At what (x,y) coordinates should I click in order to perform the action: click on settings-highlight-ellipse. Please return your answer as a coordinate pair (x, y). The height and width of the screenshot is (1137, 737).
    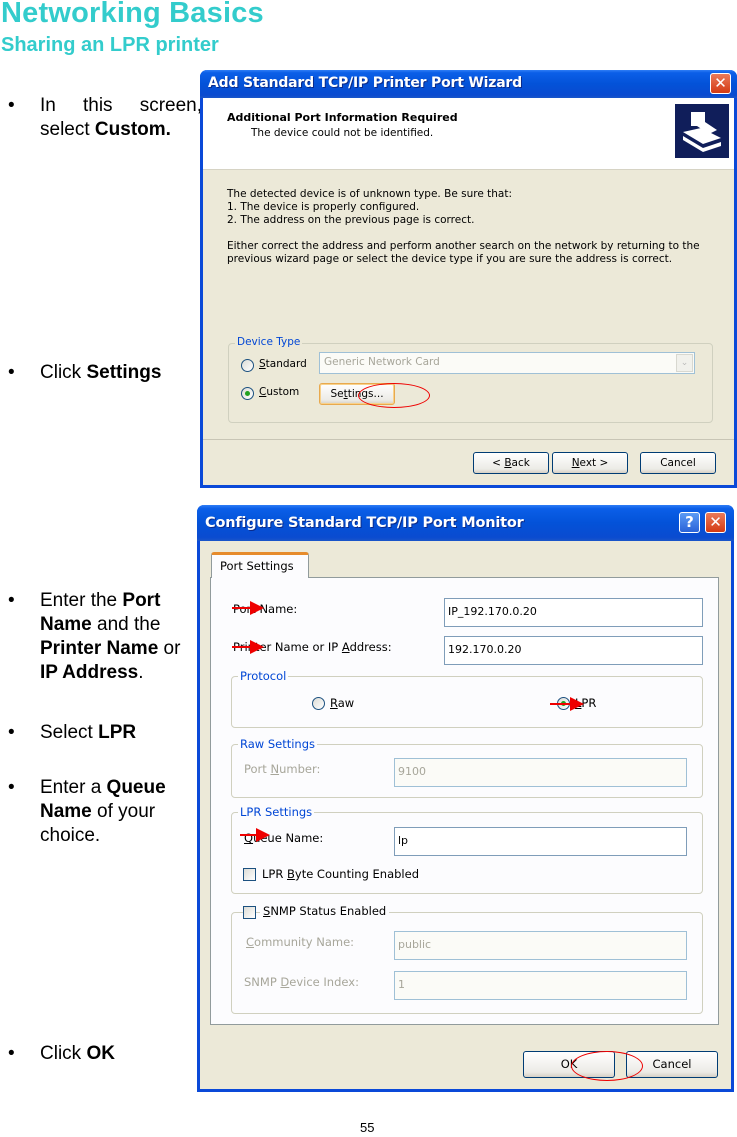
    Looking at the image, I should click on (394, 395).